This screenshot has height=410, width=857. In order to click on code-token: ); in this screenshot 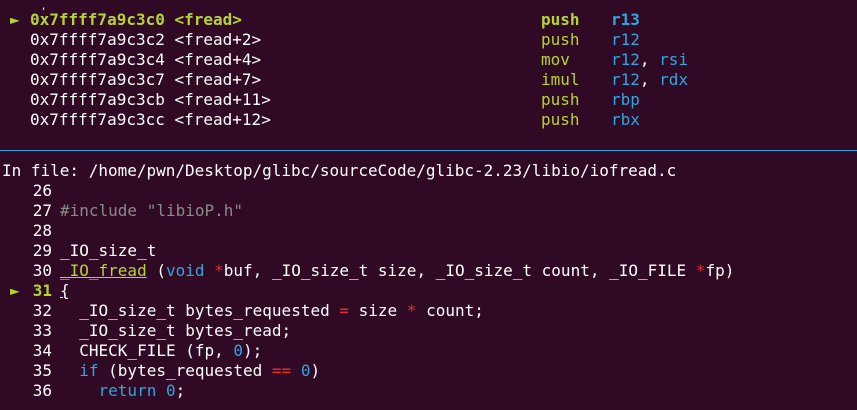, I will do `click(253, 350)`.